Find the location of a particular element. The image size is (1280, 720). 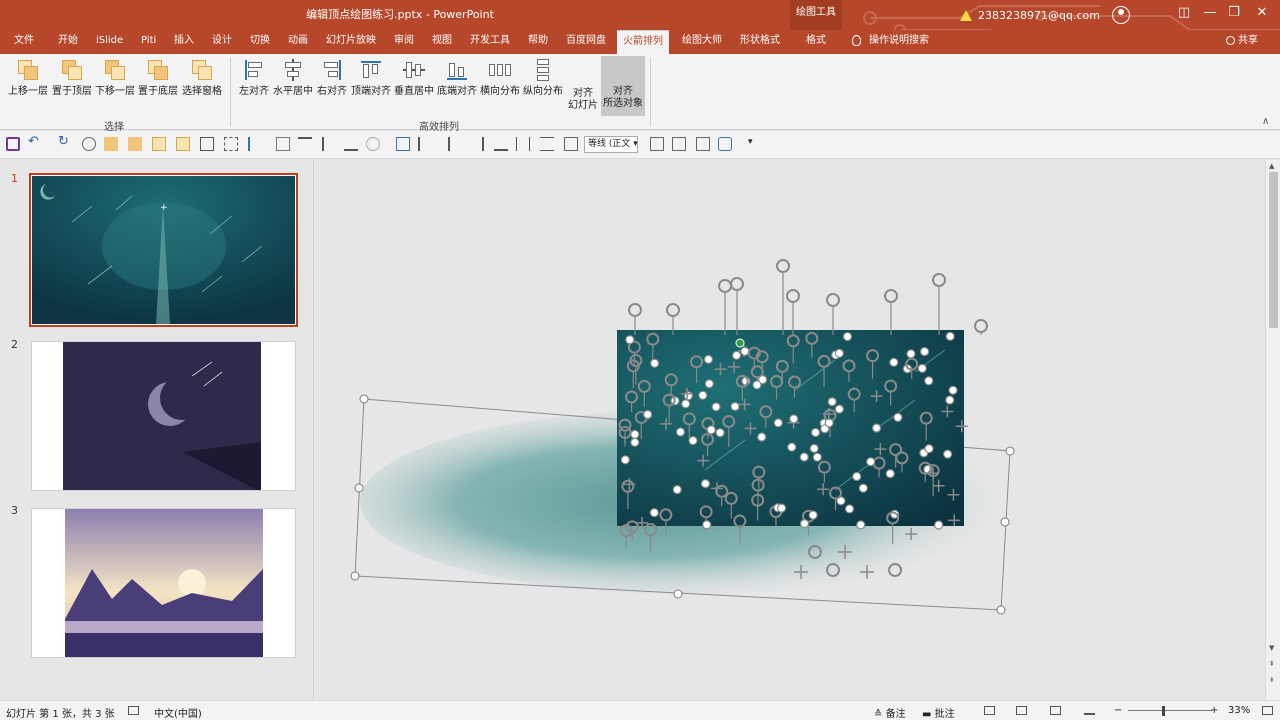

send-to-back-button: 置于底层 is located at coordinates (158, 78).